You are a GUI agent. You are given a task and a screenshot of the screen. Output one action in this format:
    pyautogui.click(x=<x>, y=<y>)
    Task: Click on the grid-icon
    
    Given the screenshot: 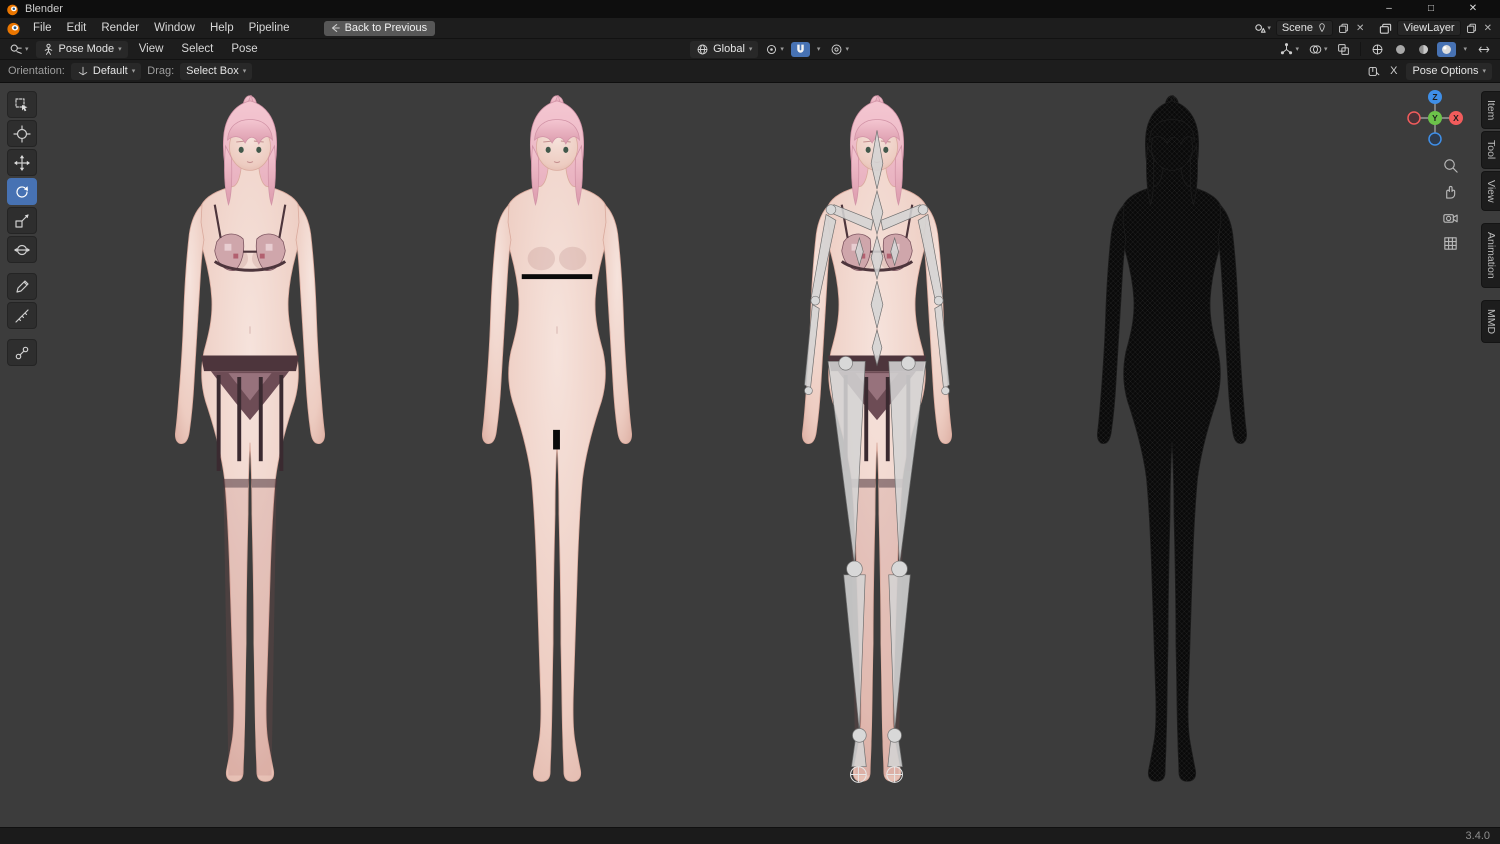 What is the action you would take?
    pyautogui.click(x=1450, y=243)
    